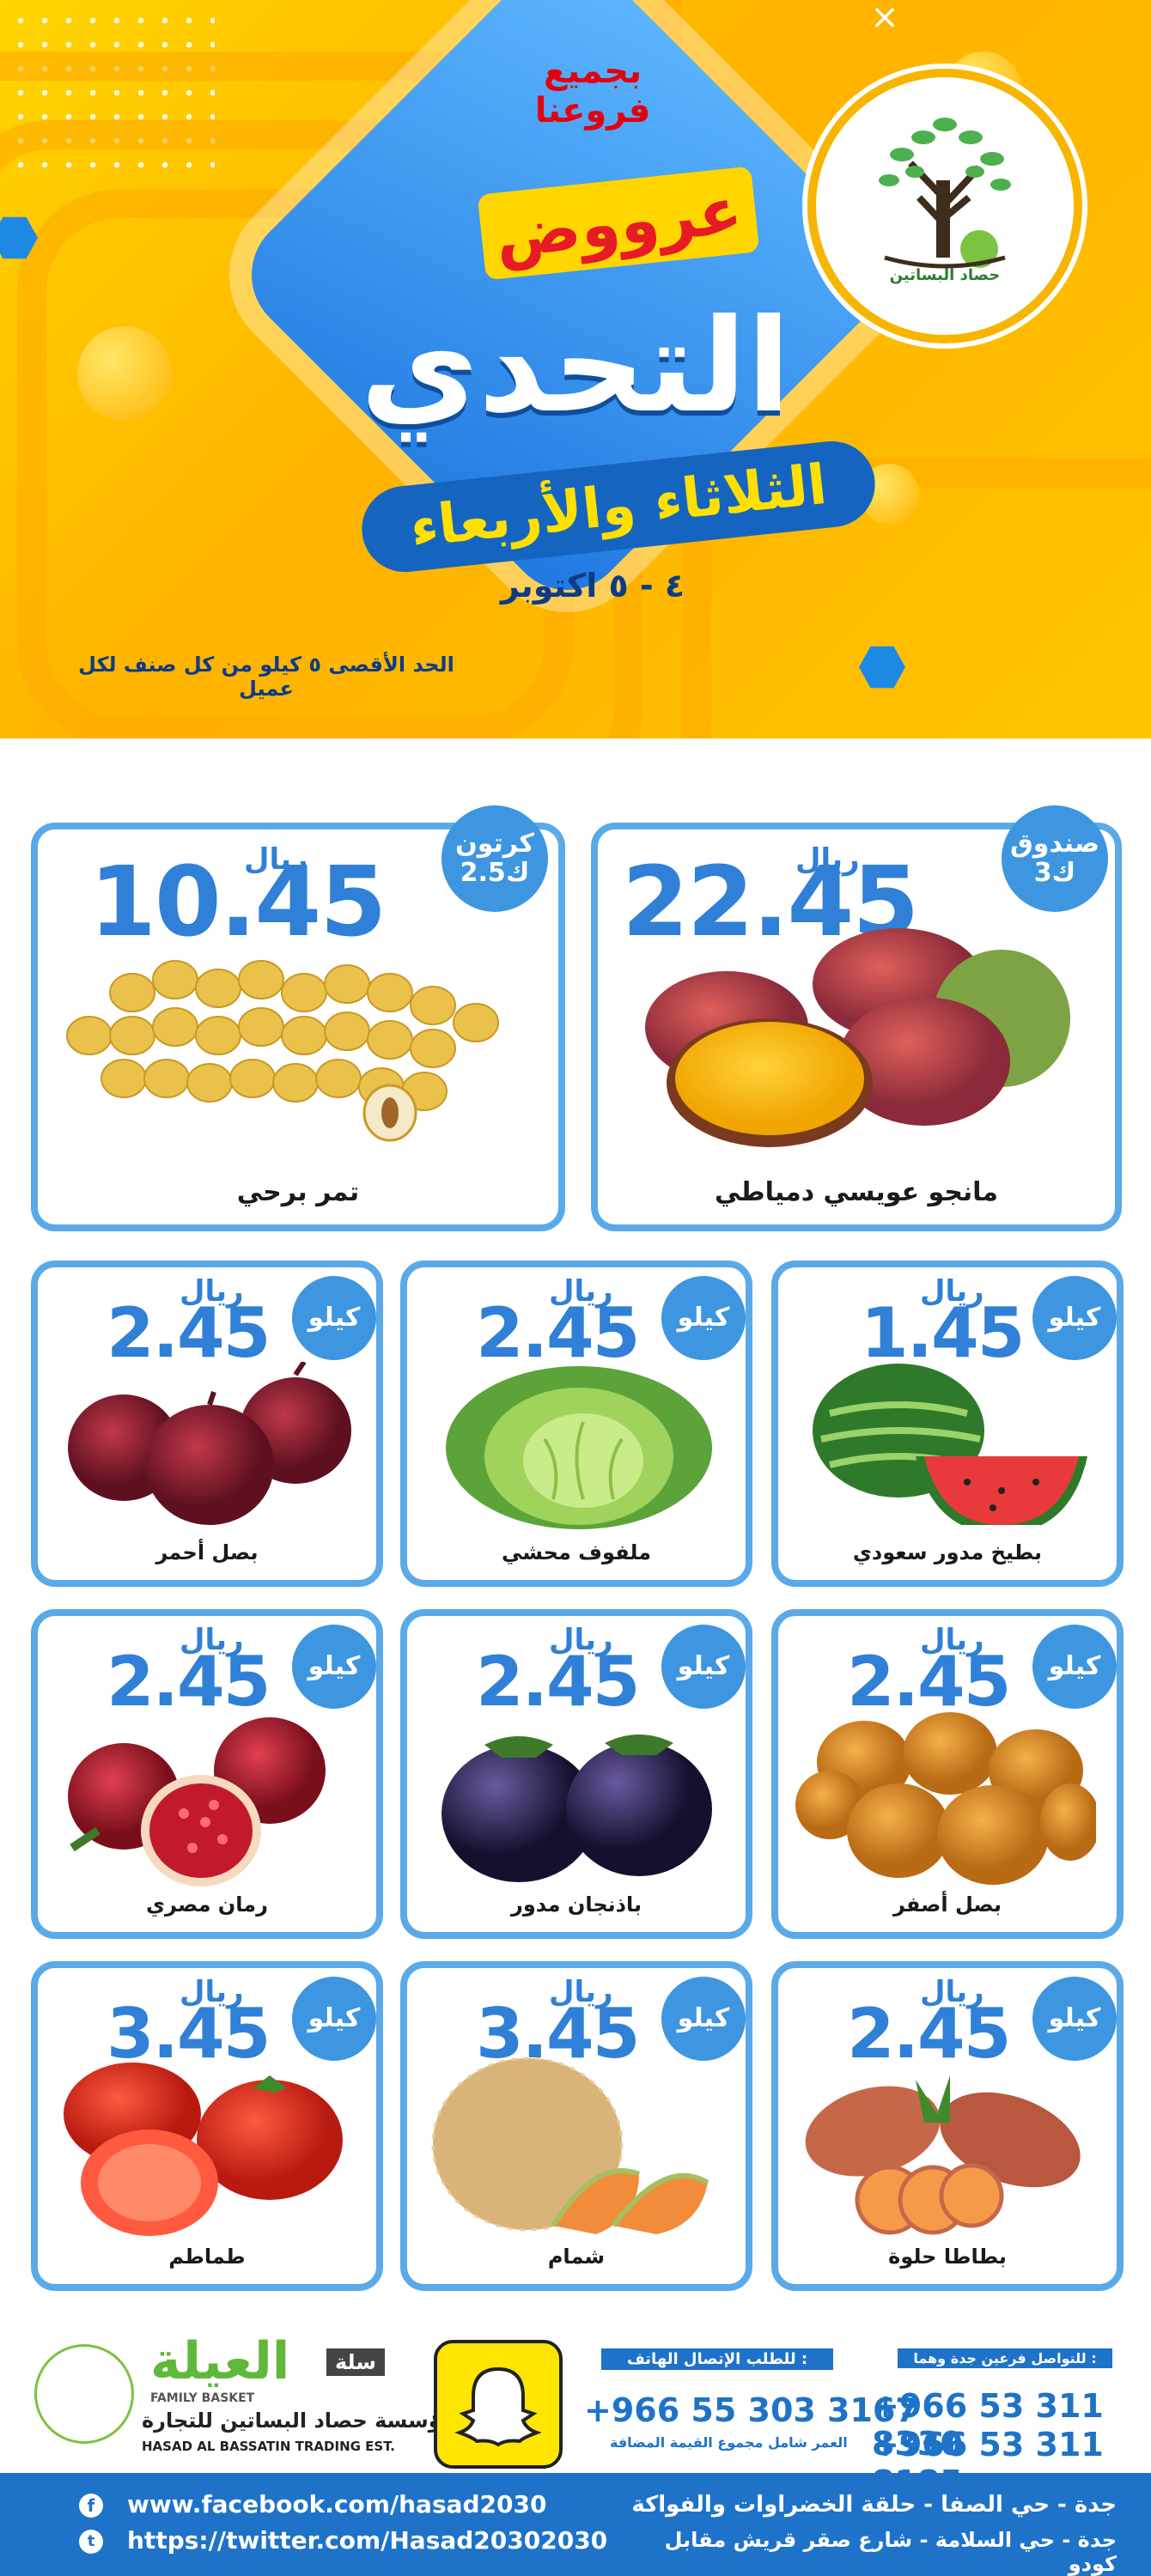 This screenshot has width=1151, height=2576. Describe the element at coordinates (576, 1552) in the screenshot. I see `product-name: ملفوف محشي` at that location.